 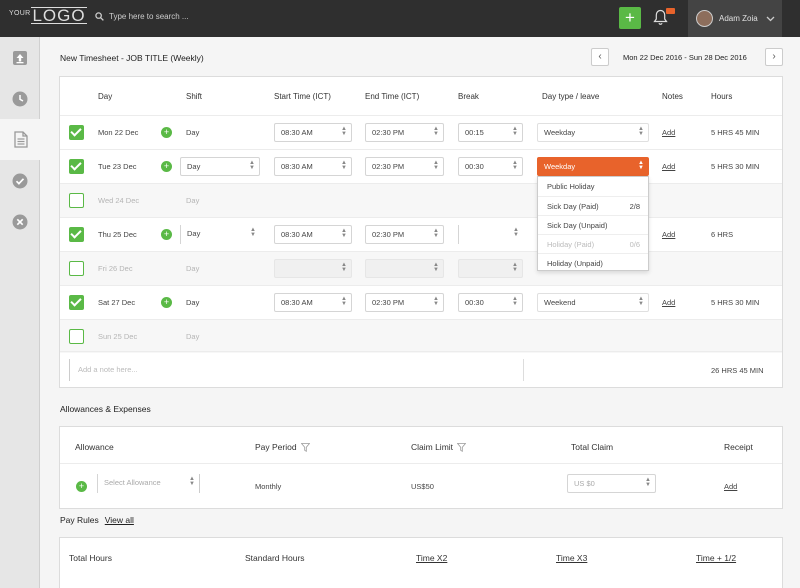 What do you see at coordinates (593, 132) in the screenshot?
I see `day-type-select: Weekday ▲ ▼` at bounding box center [593, 132].